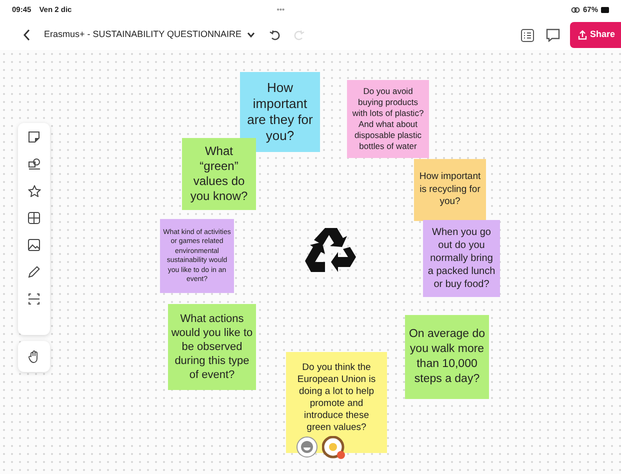  What do you see at coordinates (331, 250) in the screenshot?
I see `recycle-icon` at bounding box center [331, 250].